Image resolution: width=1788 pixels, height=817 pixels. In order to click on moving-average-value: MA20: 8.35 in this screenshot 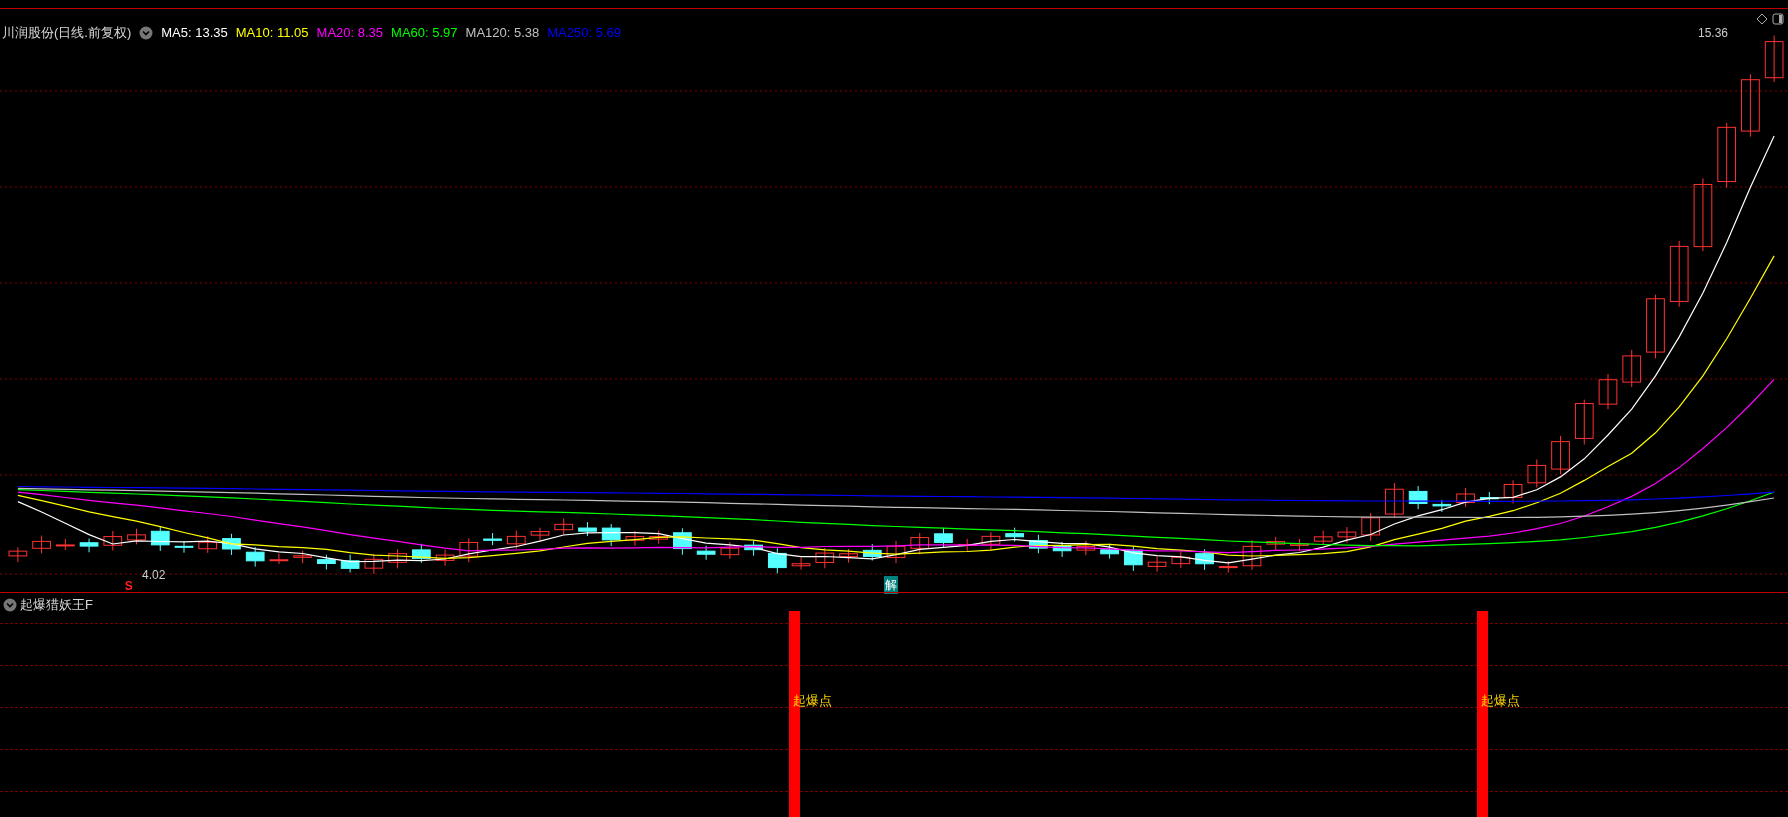, I will do `click(350, 33)`.